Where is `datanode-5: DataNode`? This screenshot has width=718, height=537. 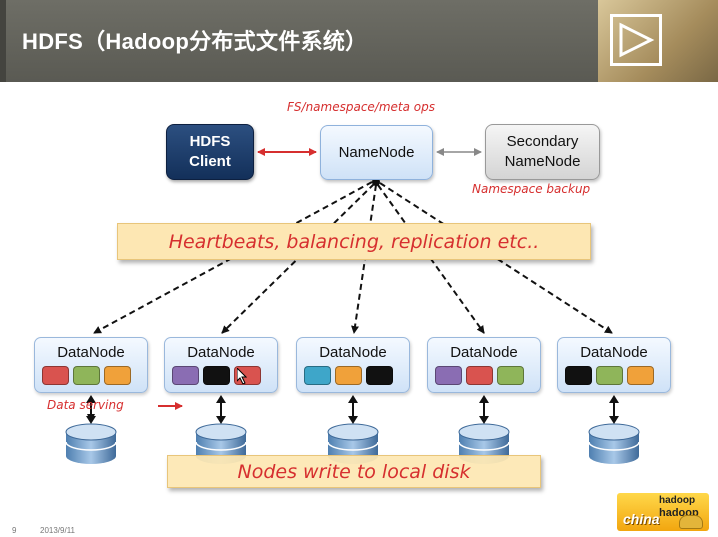
datanode-5: DataNode is located at coordinates (614, 365).